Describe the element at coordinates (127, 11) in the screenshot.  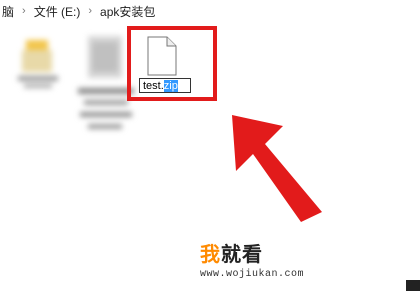
I see `breadcrumb-item-folder: apk安装包` at that location.